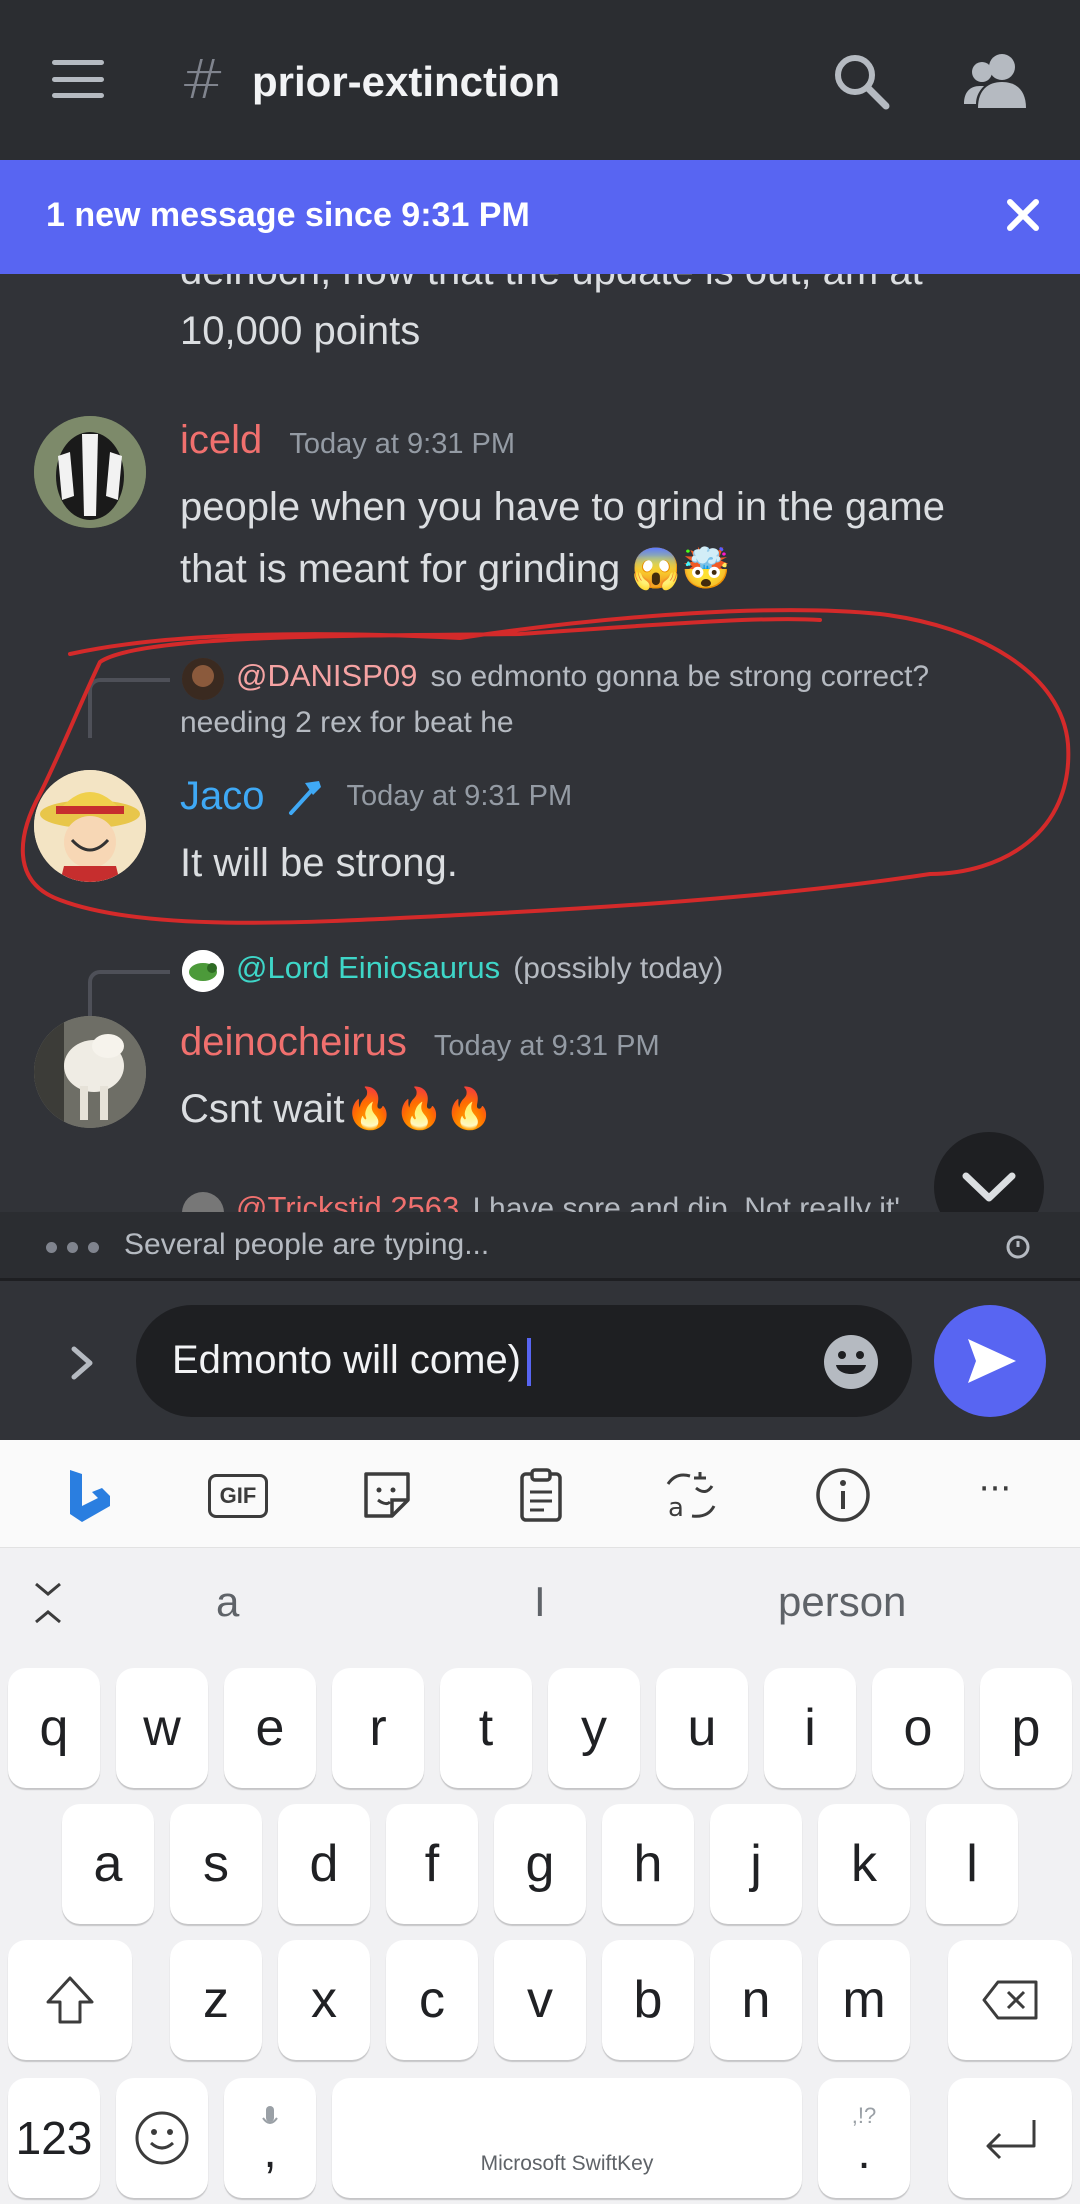 The height and width of the screenshot is (2204, 1080). I want to click on message-input-value: Edmonto will come), so click(347, 1360).